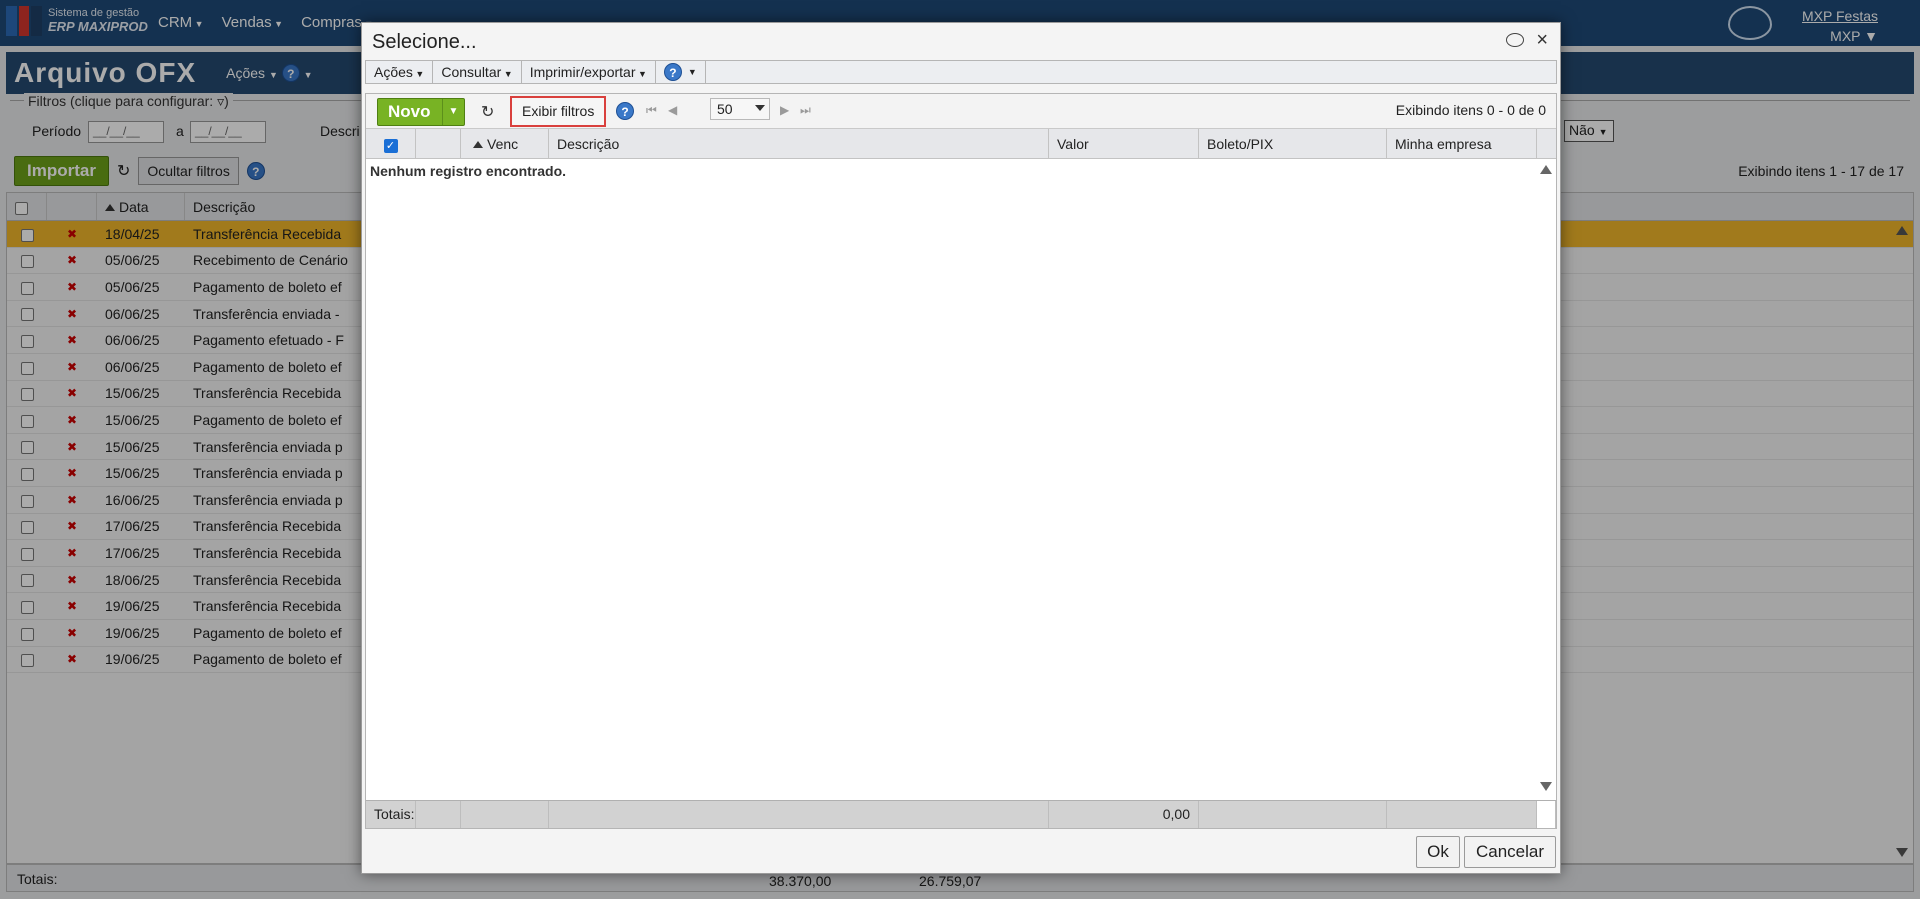 This screenshot has height=899, width=1920. I want to click on close-icon: ×, so click(1542, 40).